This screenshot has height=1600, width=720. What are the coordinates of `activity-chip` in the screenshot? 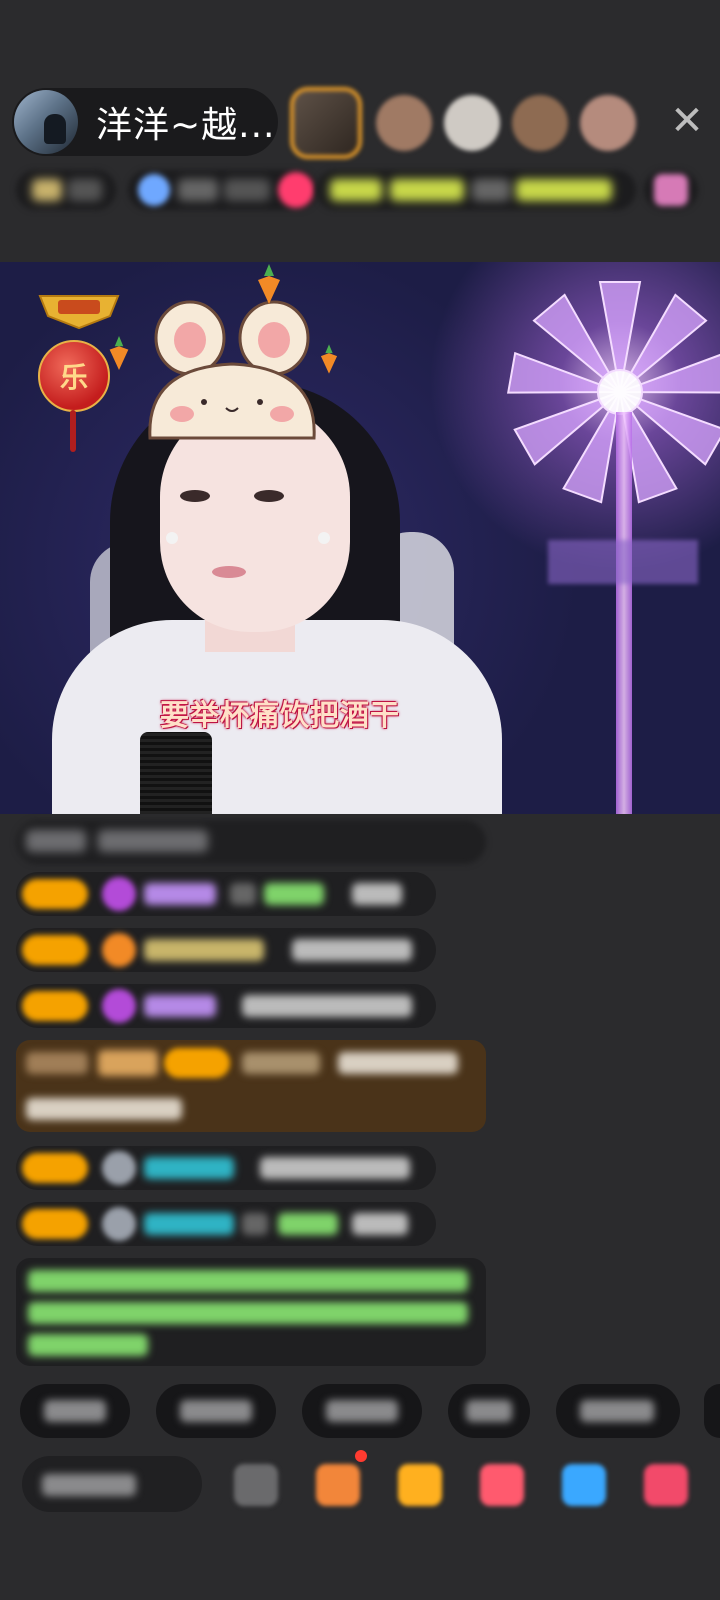 It's located at (671, 190).